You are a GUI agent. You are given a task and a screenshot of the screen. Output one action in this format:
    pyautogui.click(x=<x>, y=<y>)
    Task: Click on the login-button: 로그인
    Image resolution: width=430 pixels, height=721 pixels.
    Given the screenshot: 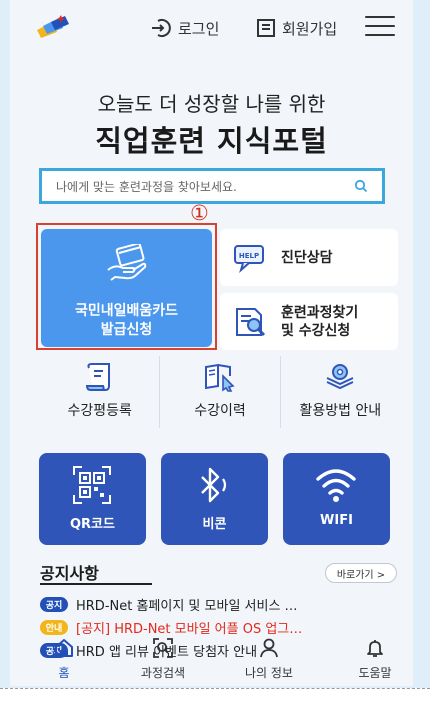 What is the action you would take?
    pyautogui.click(x=184, y=28)
    